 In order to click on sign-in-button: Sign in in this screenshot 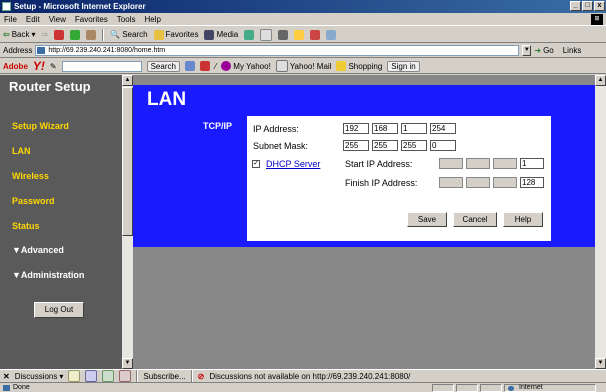, I will do `click(403, 66)`.